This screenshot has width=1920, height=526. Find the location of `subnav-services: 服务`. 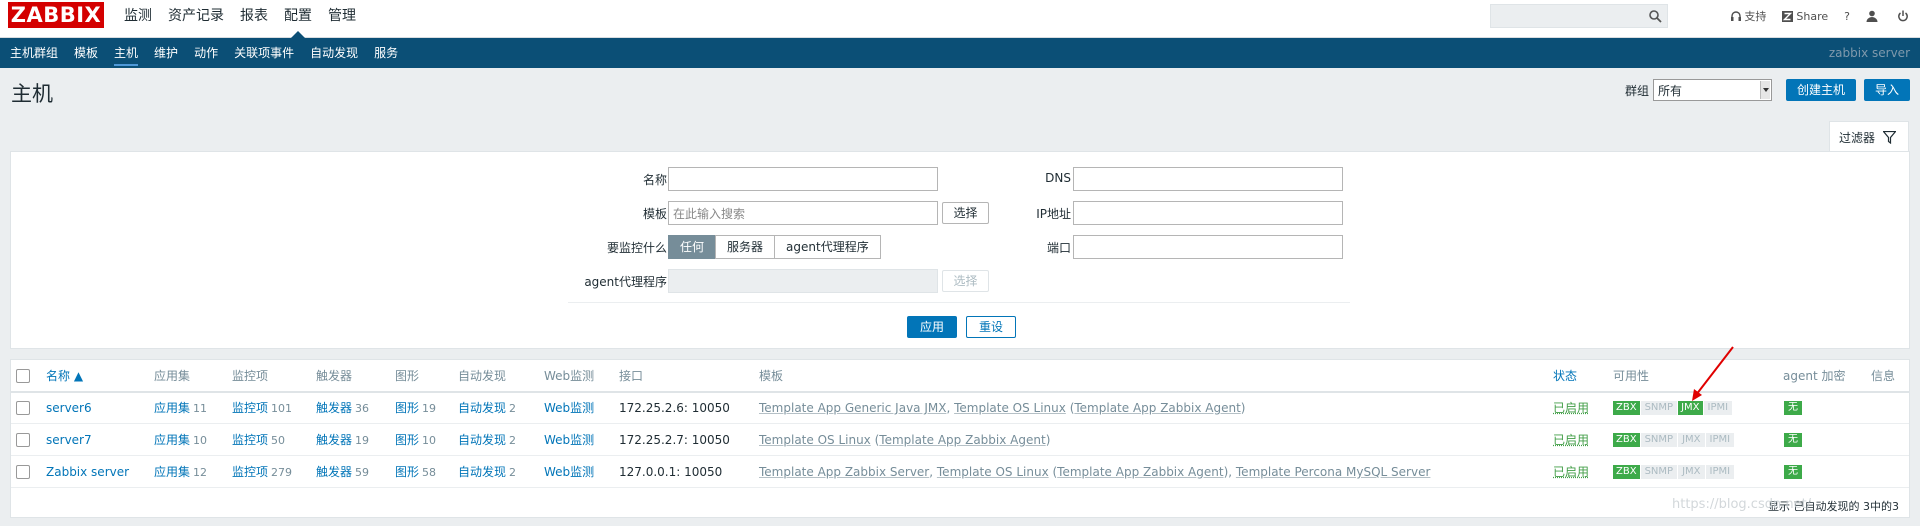

subnav-services: 服务 is located at coordinates (386, 53).